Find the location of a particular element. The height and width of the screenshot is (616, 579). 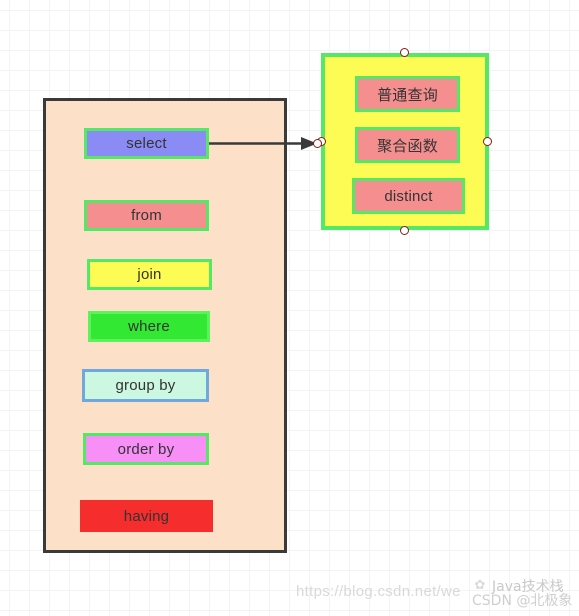

node-where: where is located at coordinates (149, 326).